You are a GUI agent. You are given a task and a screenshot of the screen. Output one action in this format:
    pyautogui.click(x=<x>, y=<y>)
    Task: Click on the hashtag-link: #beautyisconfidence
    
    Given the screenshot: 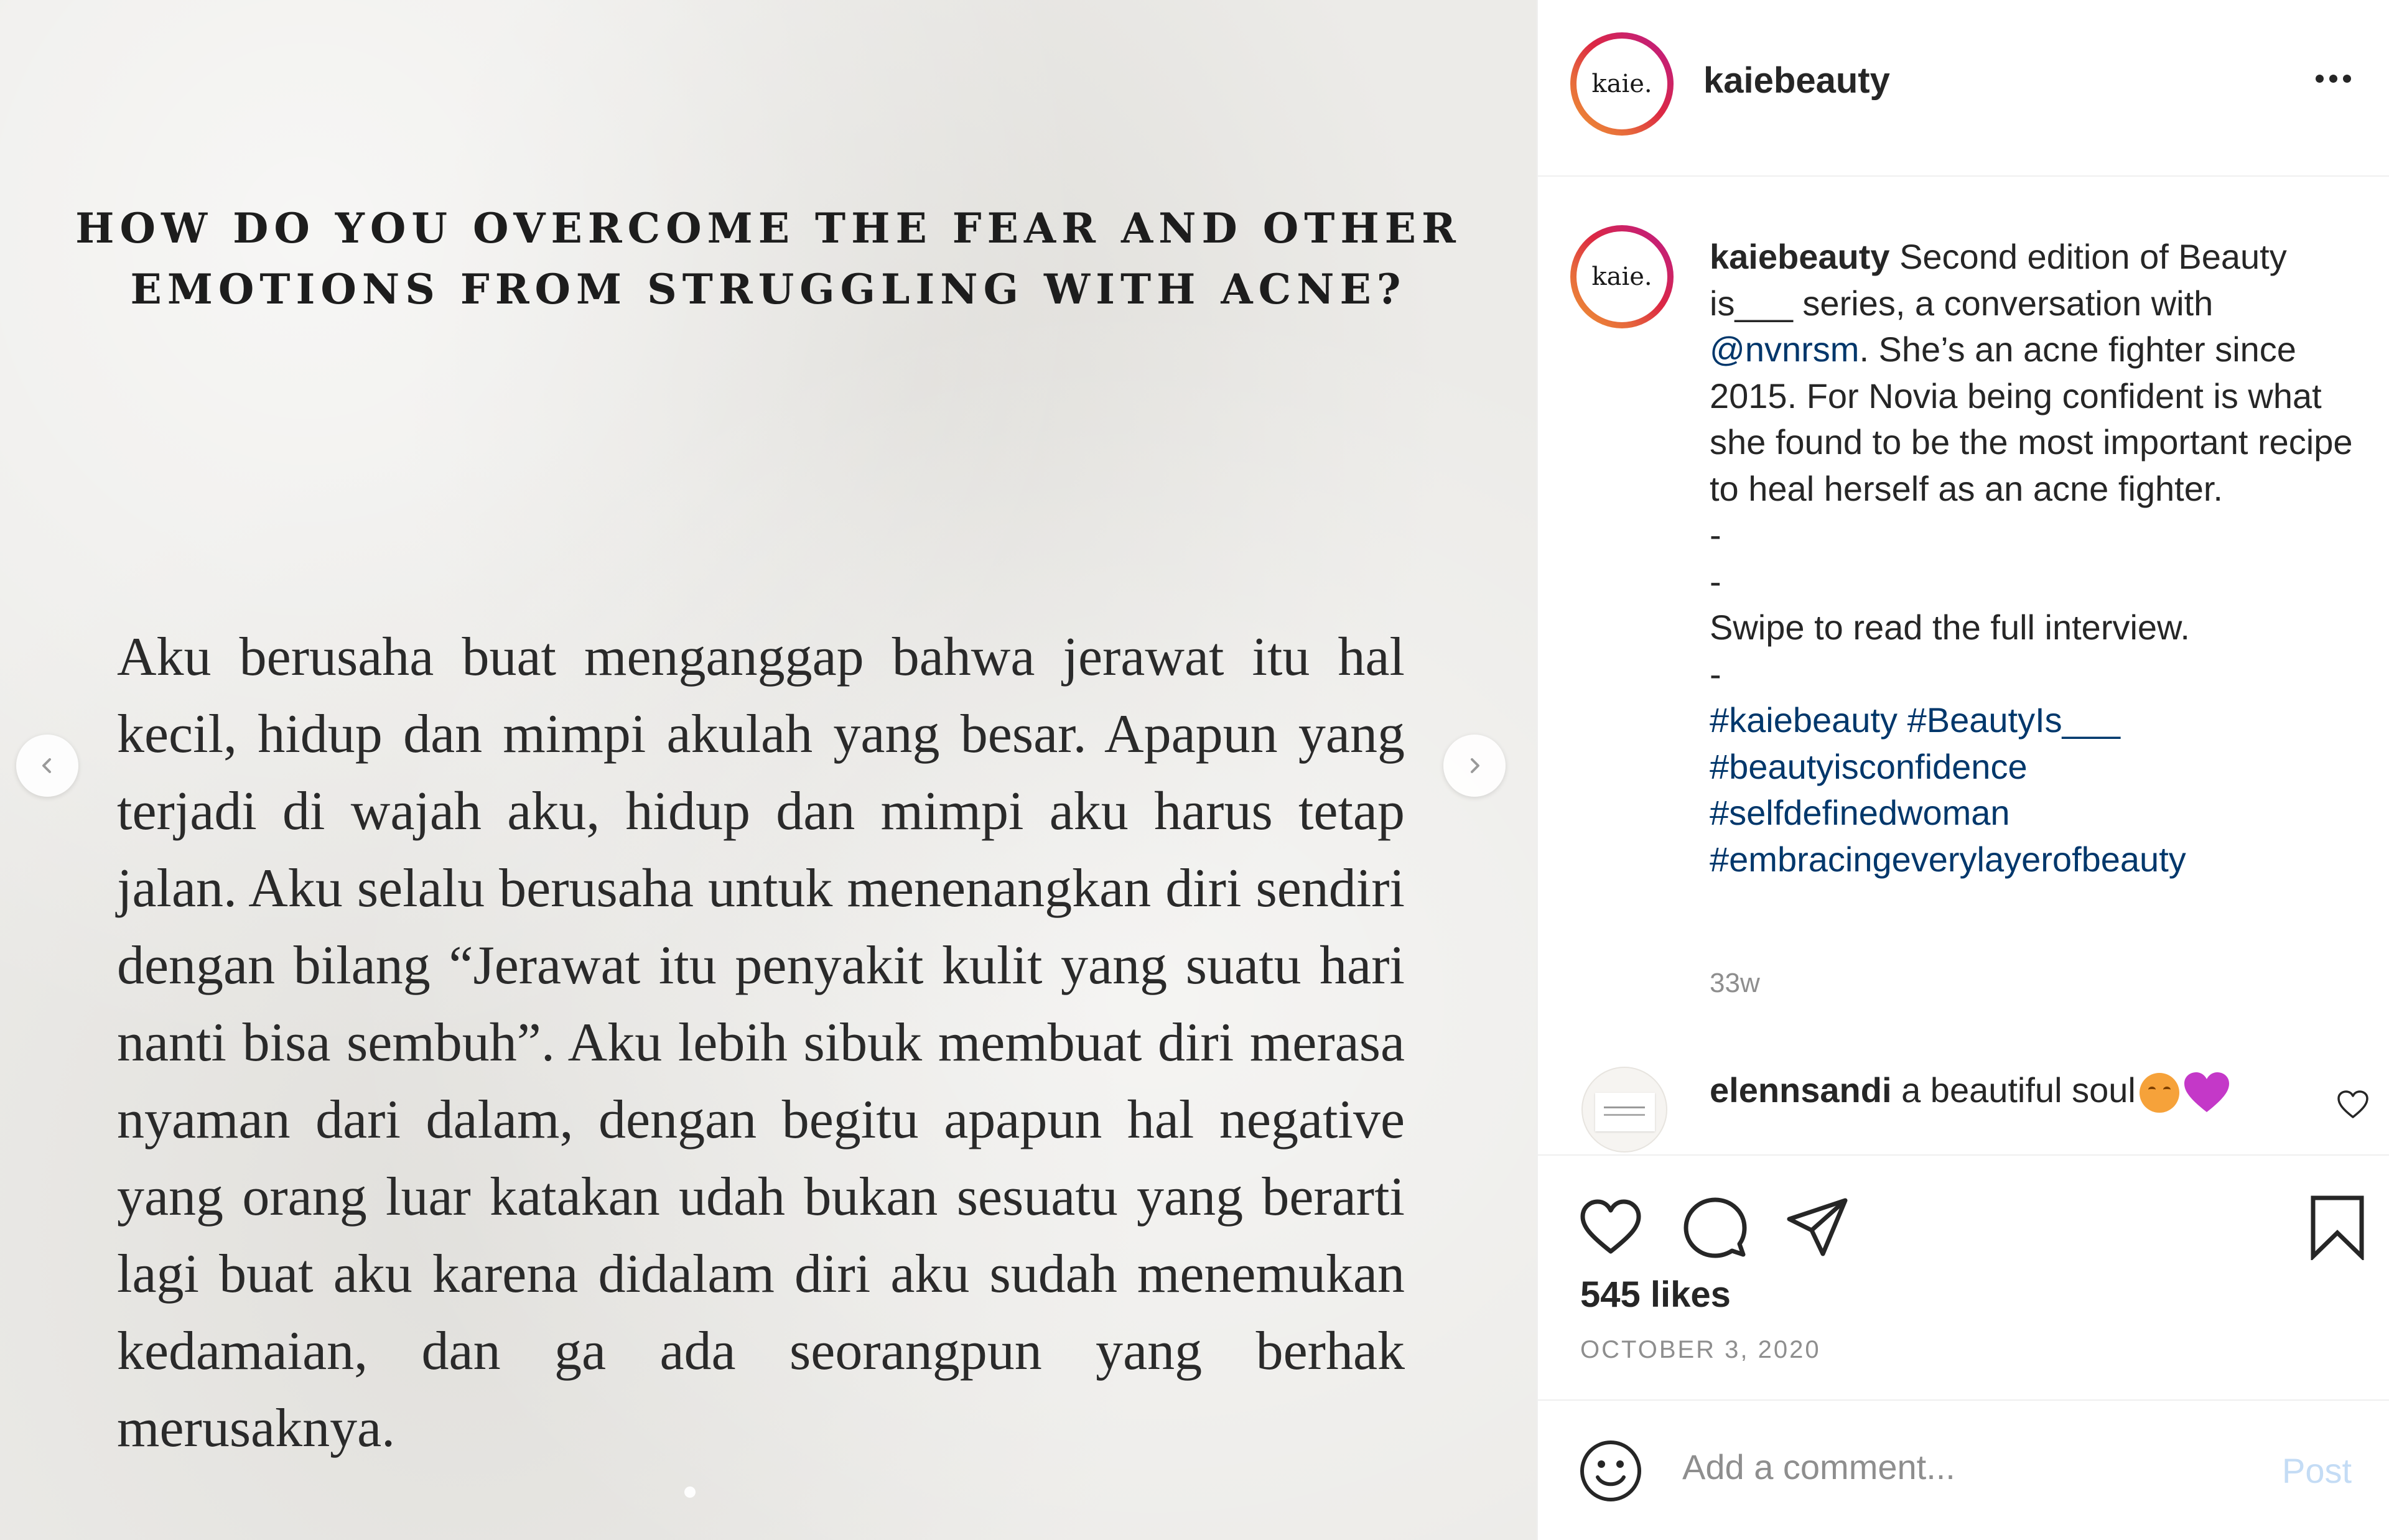 What is the action you would take?
    pyautogui.click(x=1869, y=766)
    